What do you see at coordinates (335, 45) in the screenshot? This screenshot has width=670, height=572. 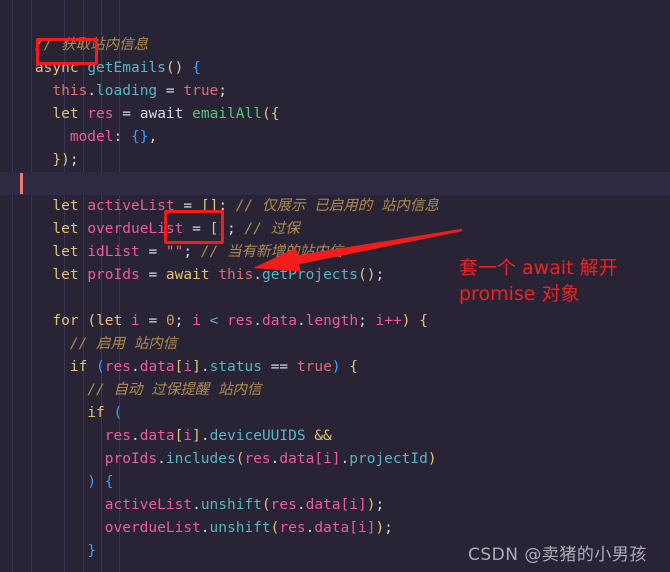 I see `code-line: // 获取站内信息` at bounding box center [335, 45].